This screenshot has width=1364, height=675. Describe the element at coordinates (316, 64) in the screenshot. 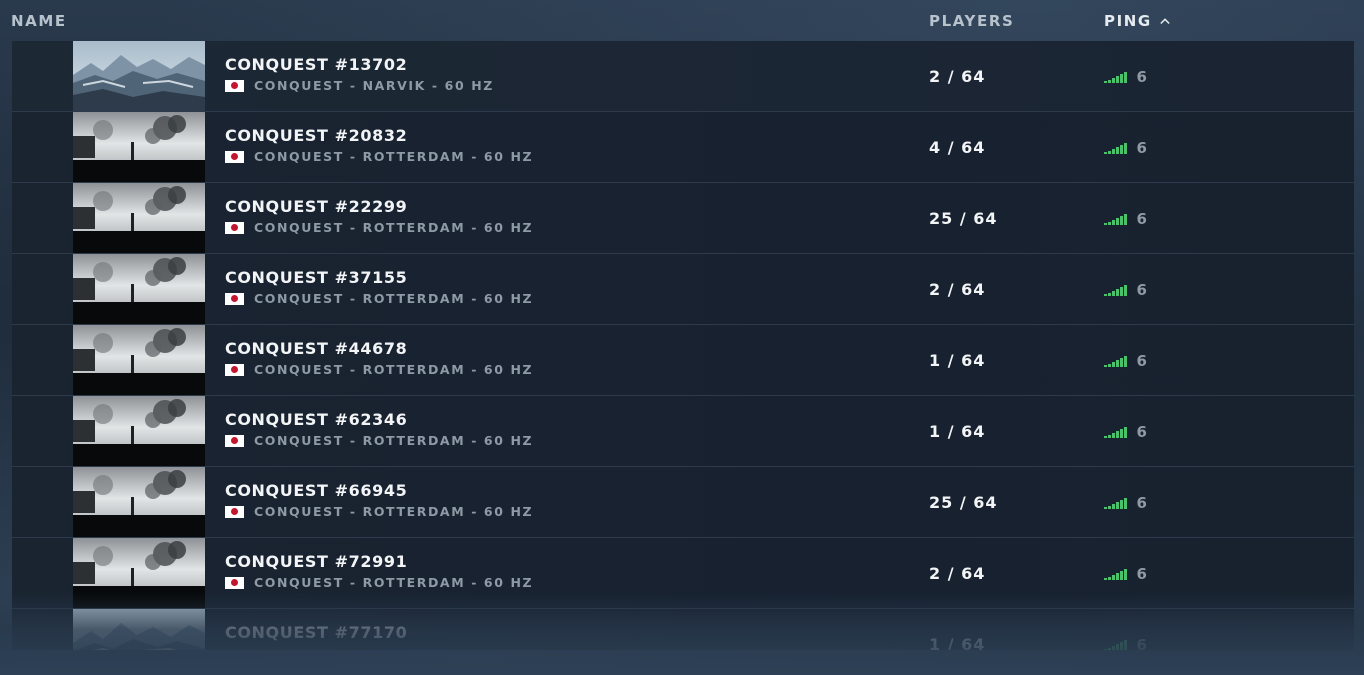

I see `server-title: CONQUEST #13702` at that location.